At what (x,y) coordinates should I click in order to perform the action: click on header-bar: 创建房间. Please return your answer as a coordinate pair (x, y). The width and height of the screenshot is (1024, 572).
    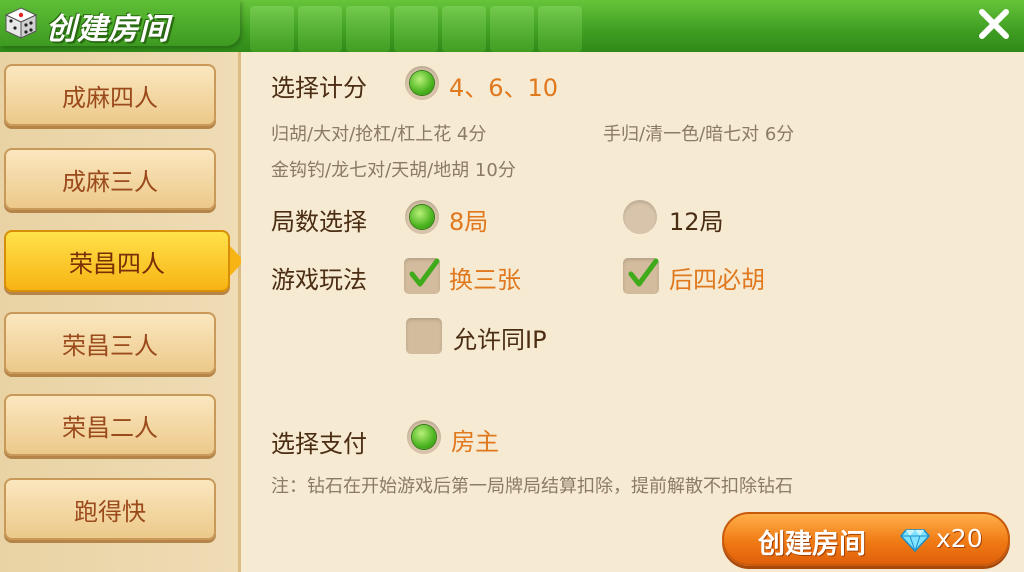
    Looking at the image, I should click on (512, 26).